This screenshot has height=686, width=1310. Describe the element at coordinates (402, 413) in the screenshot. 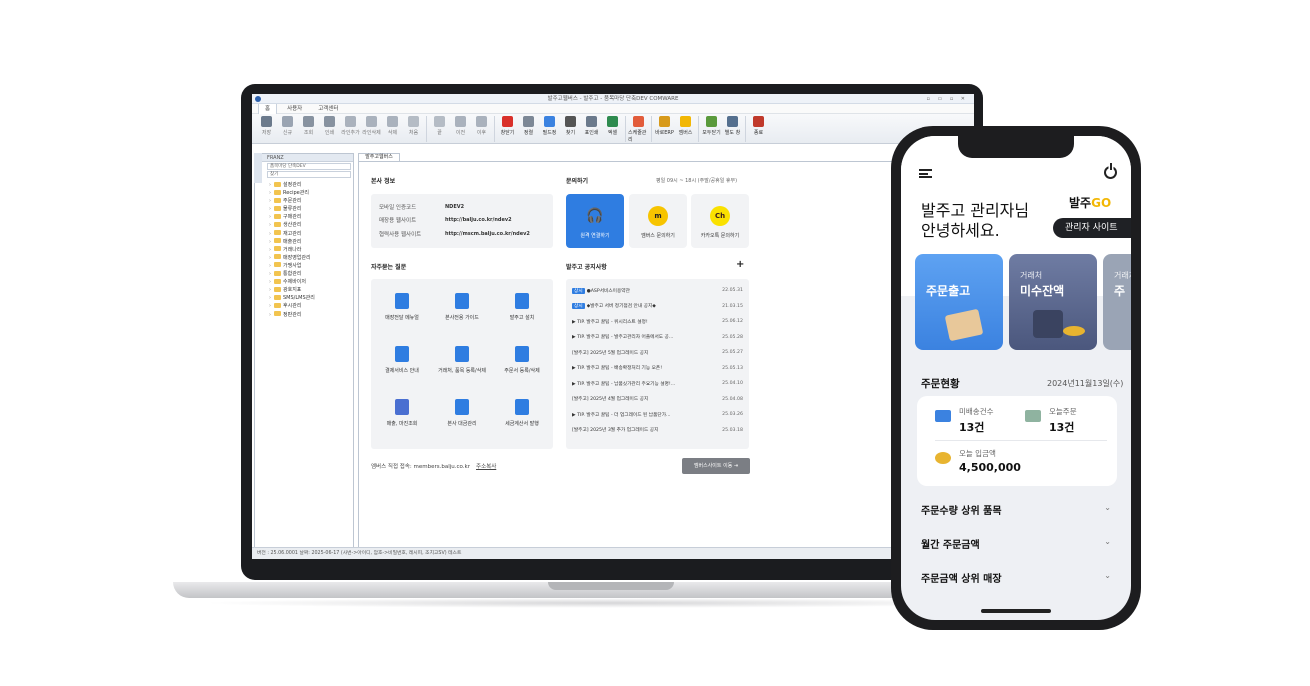

I see `faq-item: 매출, 마진조회` at that location.